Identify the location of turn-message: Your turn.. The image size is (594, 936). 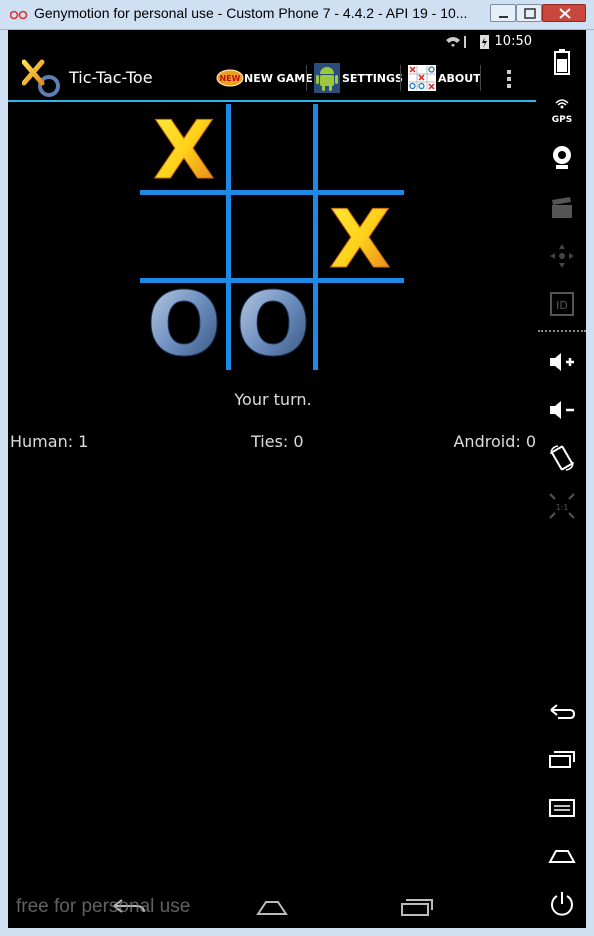
(273, 399).